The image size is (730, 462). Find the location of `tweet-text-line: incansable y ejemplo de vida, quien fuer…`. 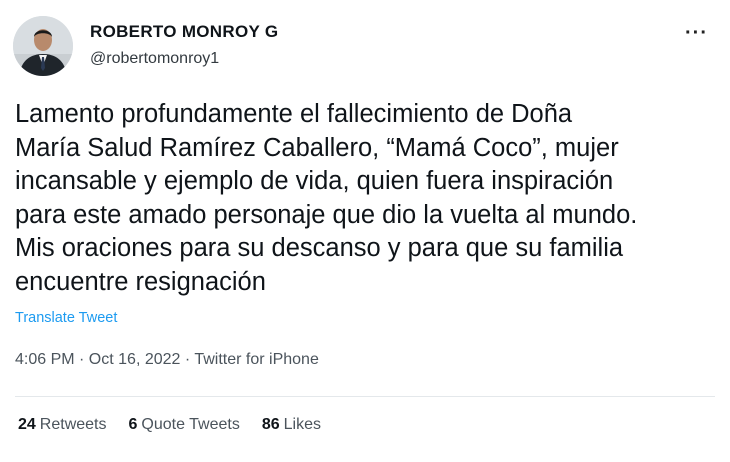

tweet-text-line: incansable y ejemplo de vida, quien fuer… is located at coordinates (314, 181).